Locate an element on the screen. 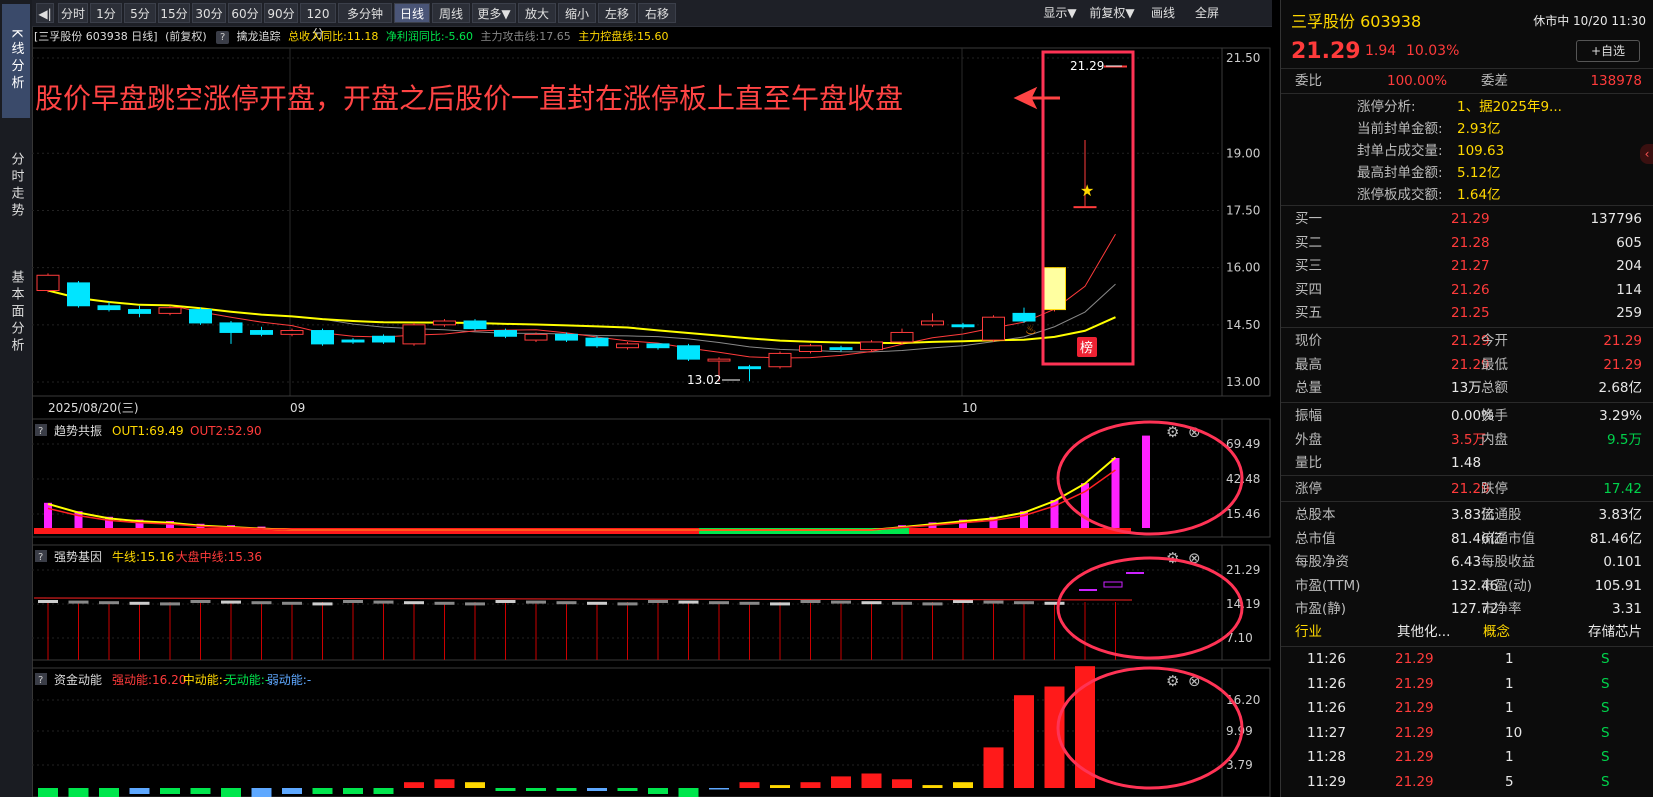  tick-time: 11:26 is located at coordinates (1326, 659).